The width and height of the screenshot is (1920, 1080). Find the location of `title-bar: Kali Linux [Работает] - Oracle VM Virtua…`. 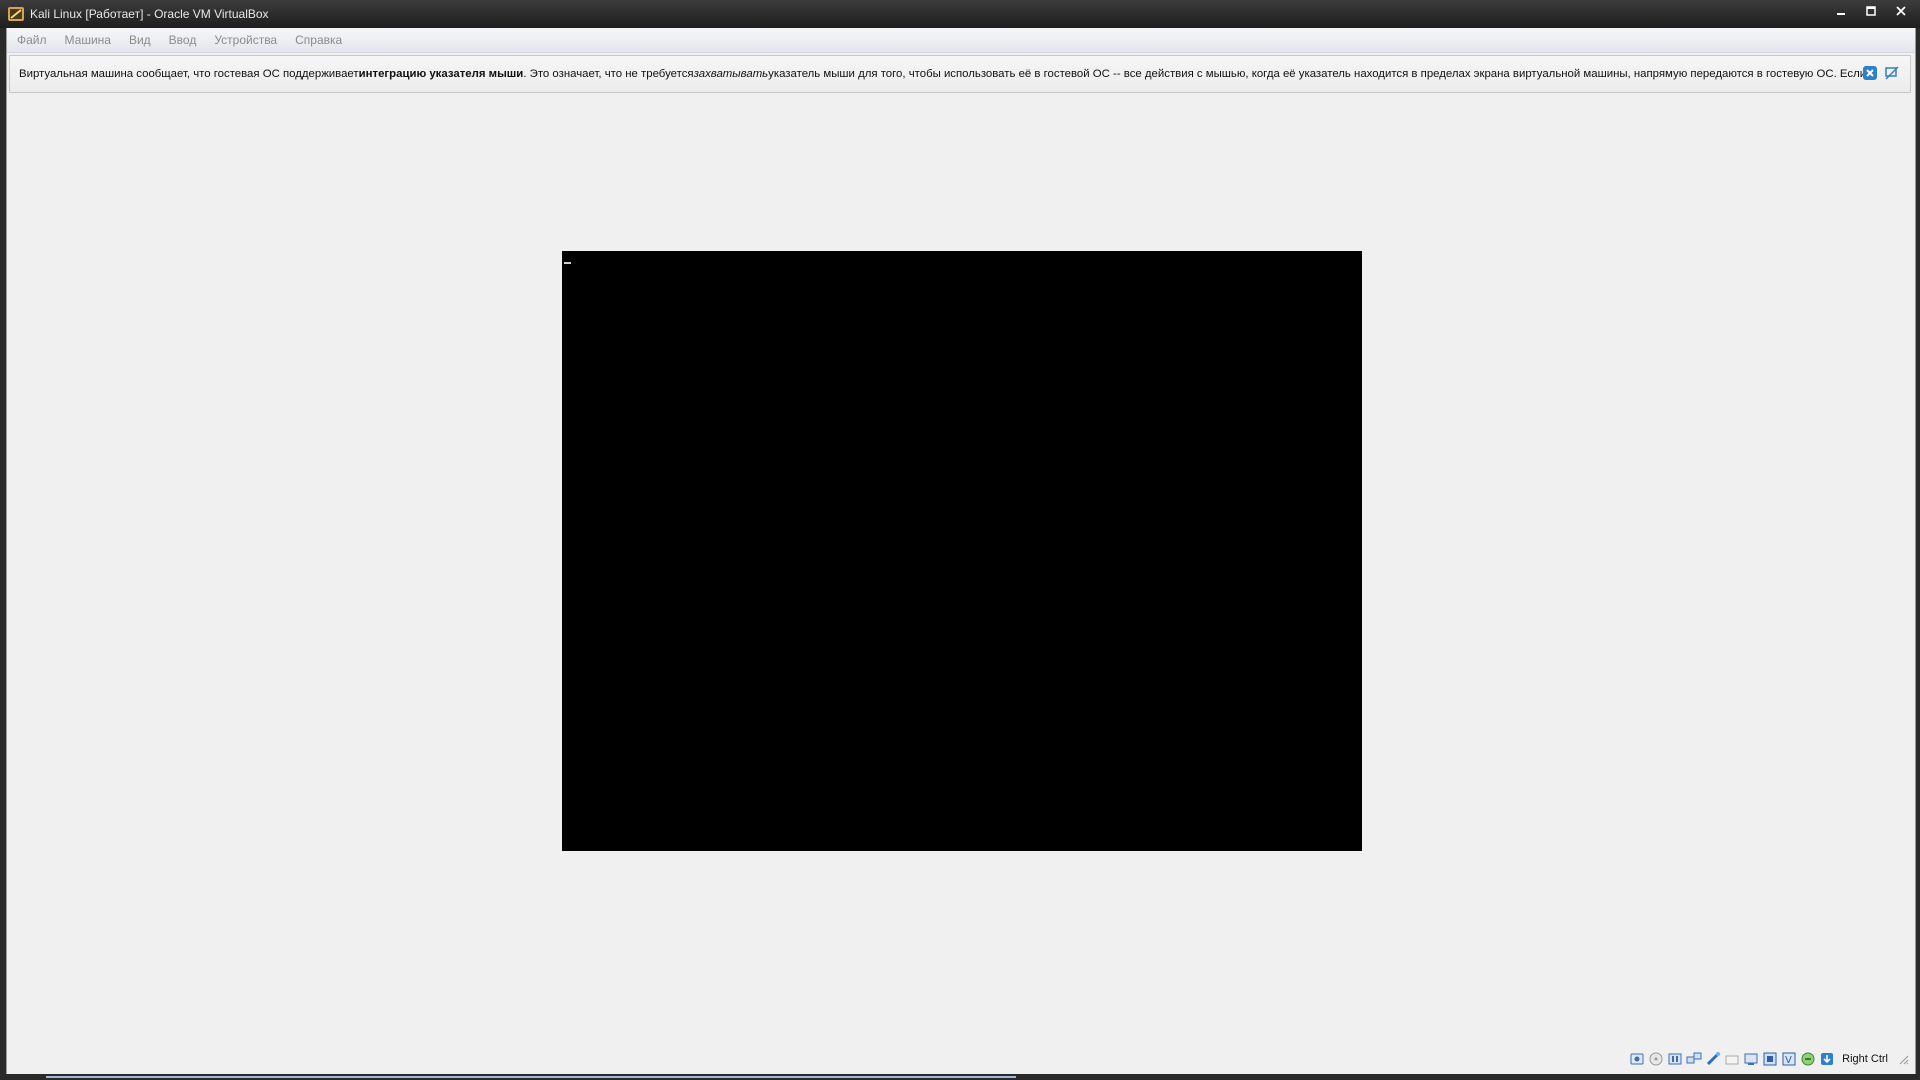

title-bar: Kali Linux [Работает] - Oracle VM Virtua… is located at coordinates (960, 14).